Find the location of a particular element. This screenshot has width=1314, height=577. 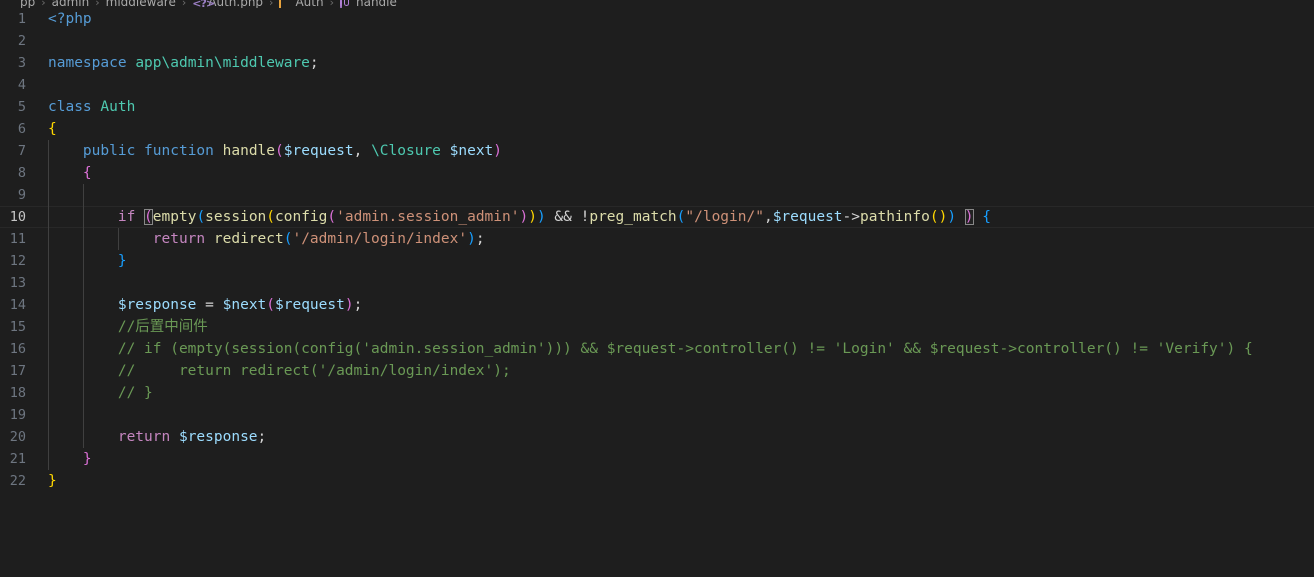

line-number: 13 is located at coordinates (17, 283).